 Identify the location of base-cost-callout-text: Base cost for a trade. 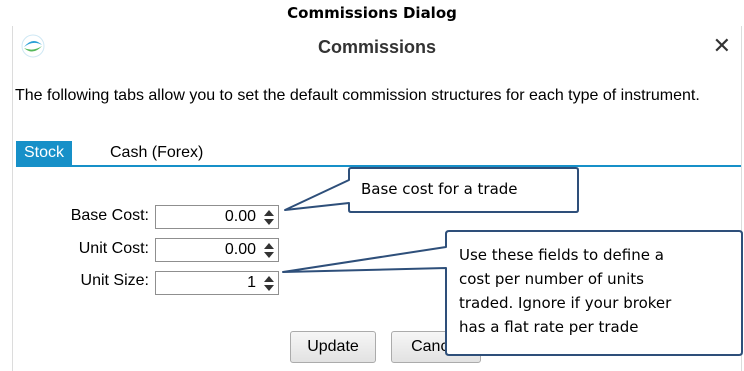
(439, 189).